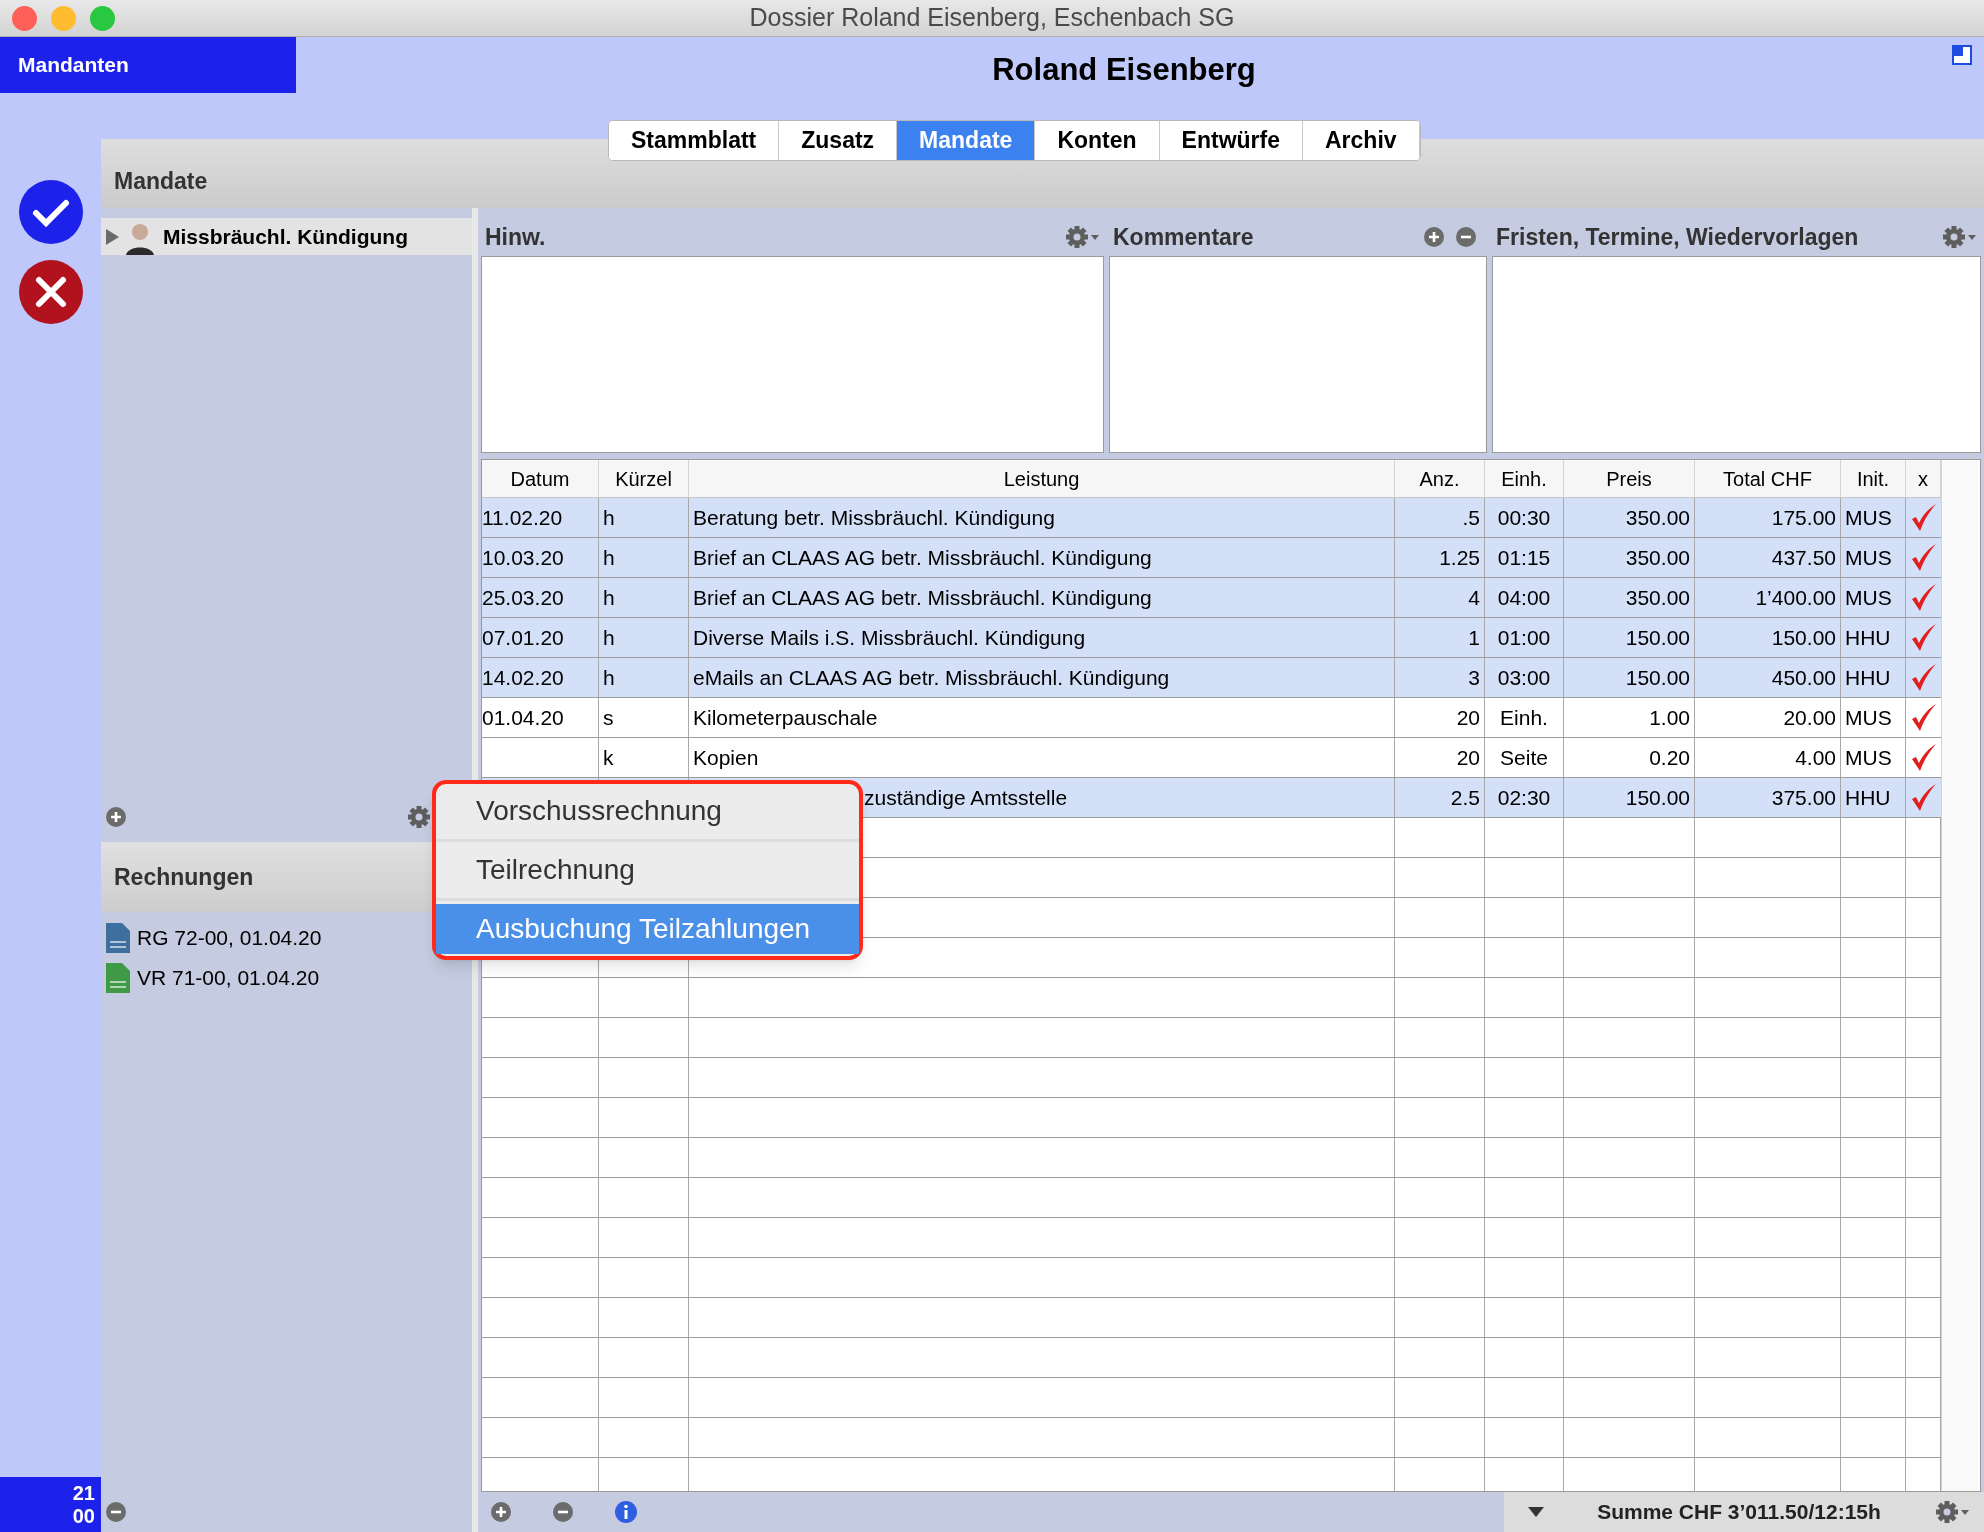 Image resolution: width=1984 pixels, height=1532 pixels. I want to click on table-cell-text: 11.02.20, so click(522, 517).